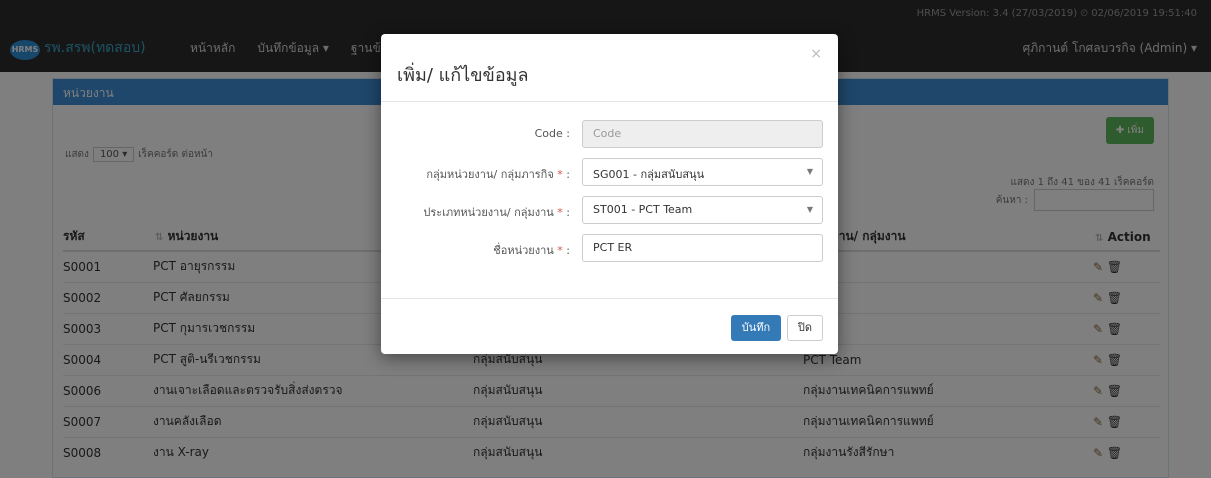  Describe the element at coordinates (702, 172) in the screenshot. I see `group-select: SG001 - กลุ่มสนับสนุน ▼` at that location.